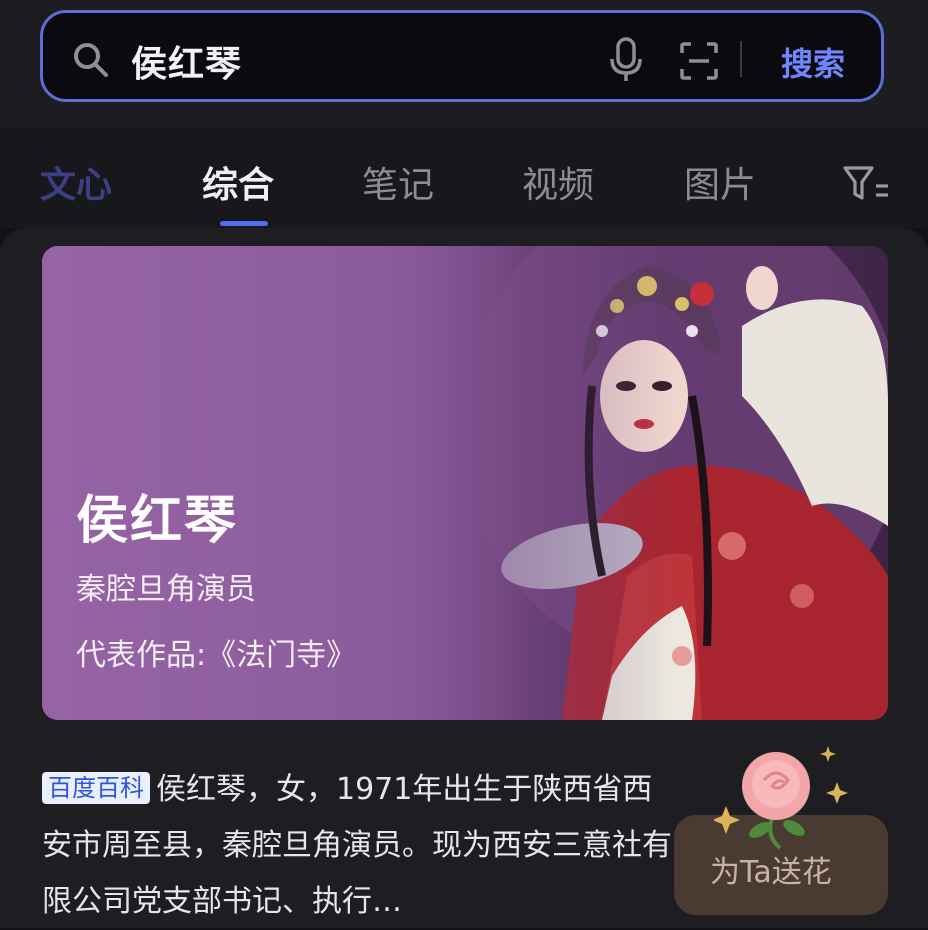  Describe the element at coordinates (76, 182) in the screenshot. I see `tab-wenxin: 文心` at that location.